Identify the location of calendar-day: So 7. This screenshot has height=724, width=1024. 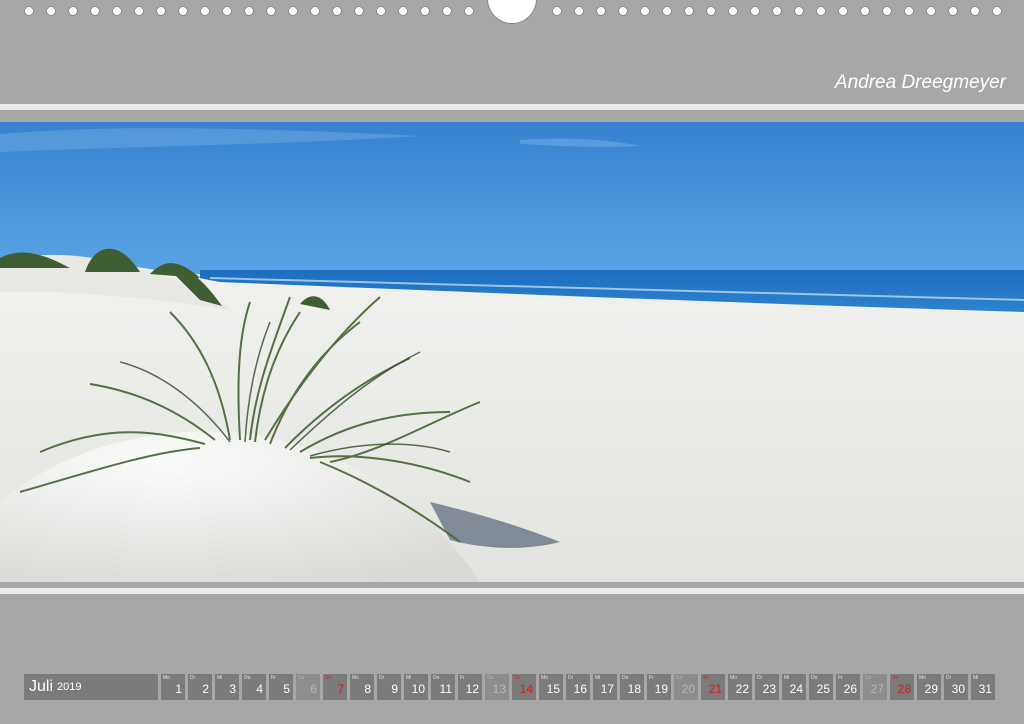
(335, 687).